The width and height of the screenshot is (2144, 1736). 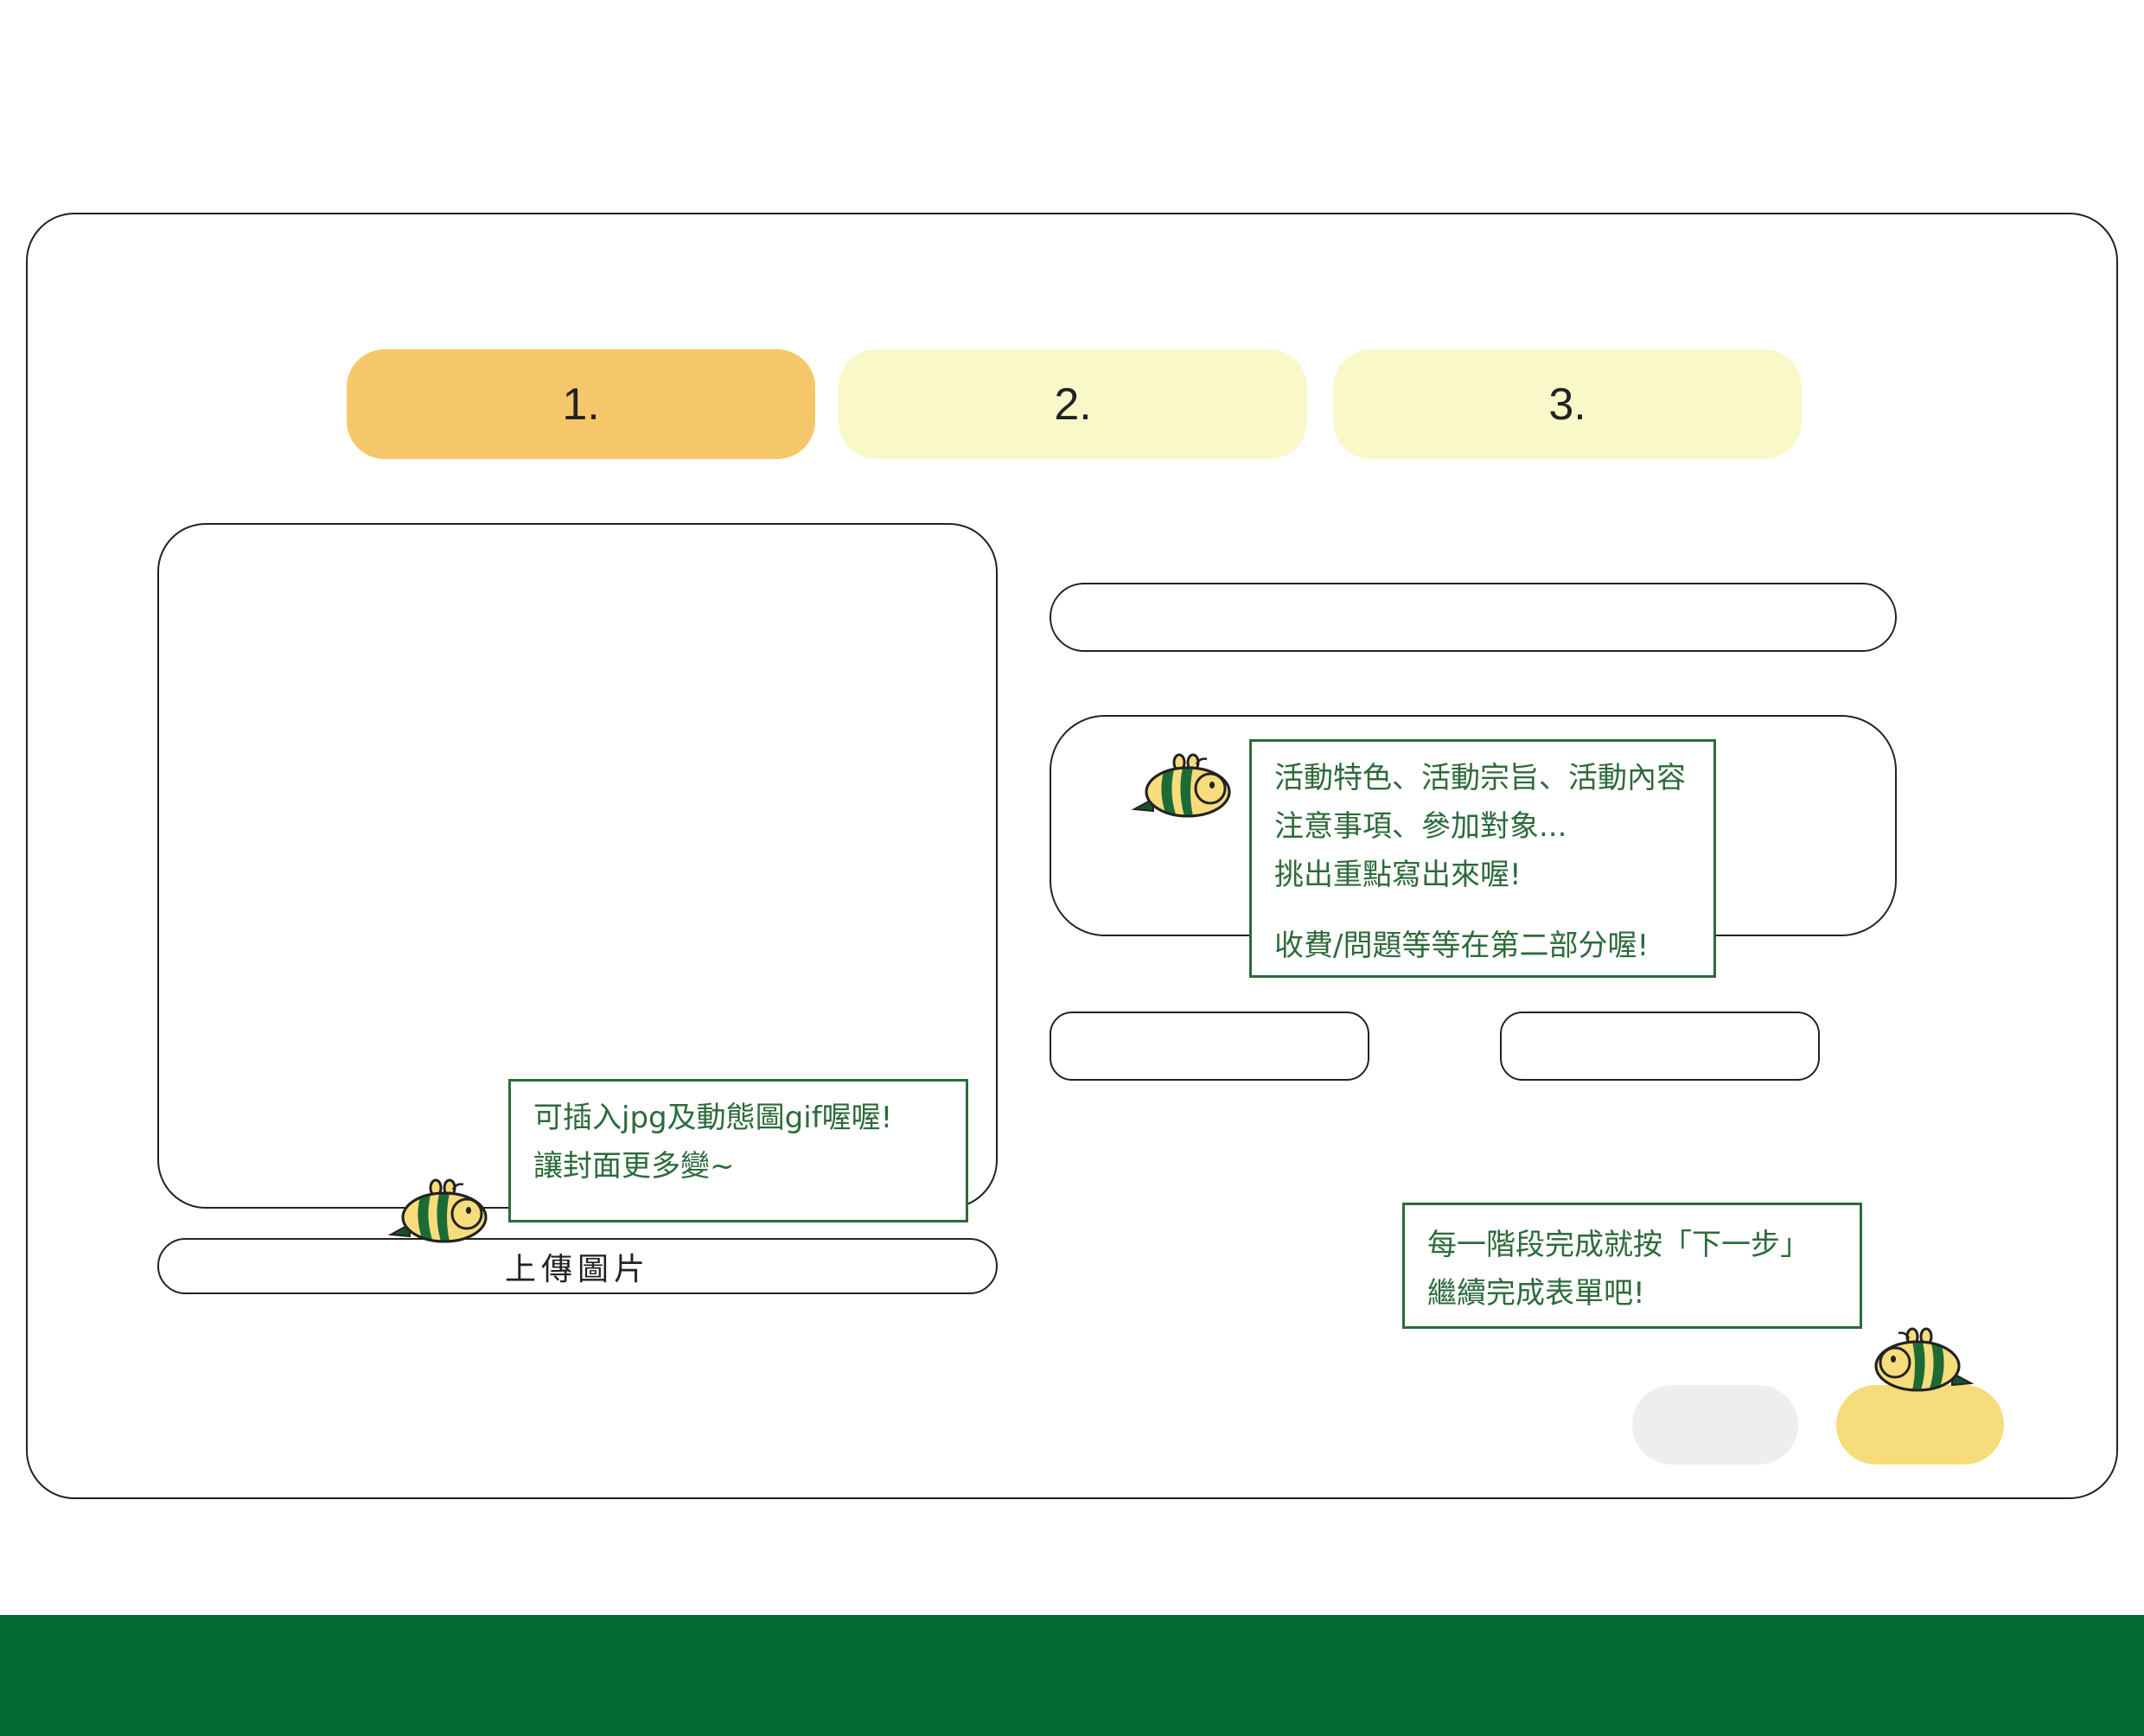 I want to click on upload-image-button: 上傳圖片, so click(x=577, y=1266).